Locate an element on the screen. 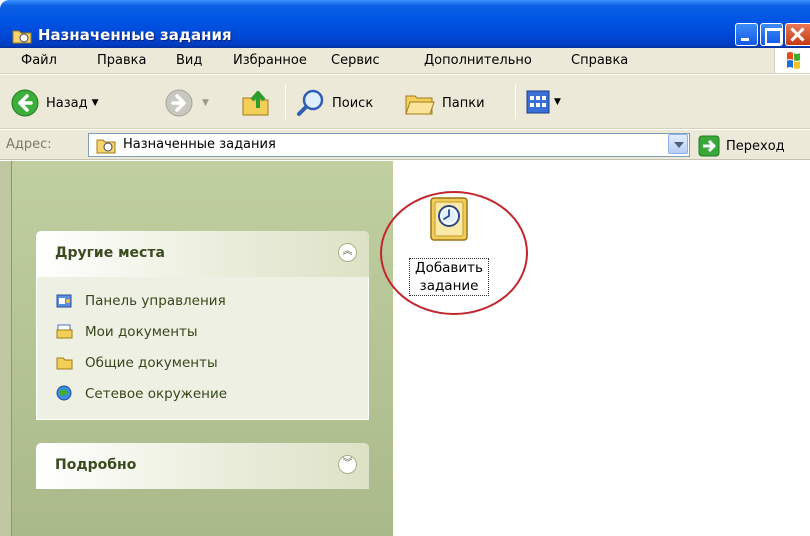  views-dropdown-icon: ▼ is located at coordinates (557, 102).